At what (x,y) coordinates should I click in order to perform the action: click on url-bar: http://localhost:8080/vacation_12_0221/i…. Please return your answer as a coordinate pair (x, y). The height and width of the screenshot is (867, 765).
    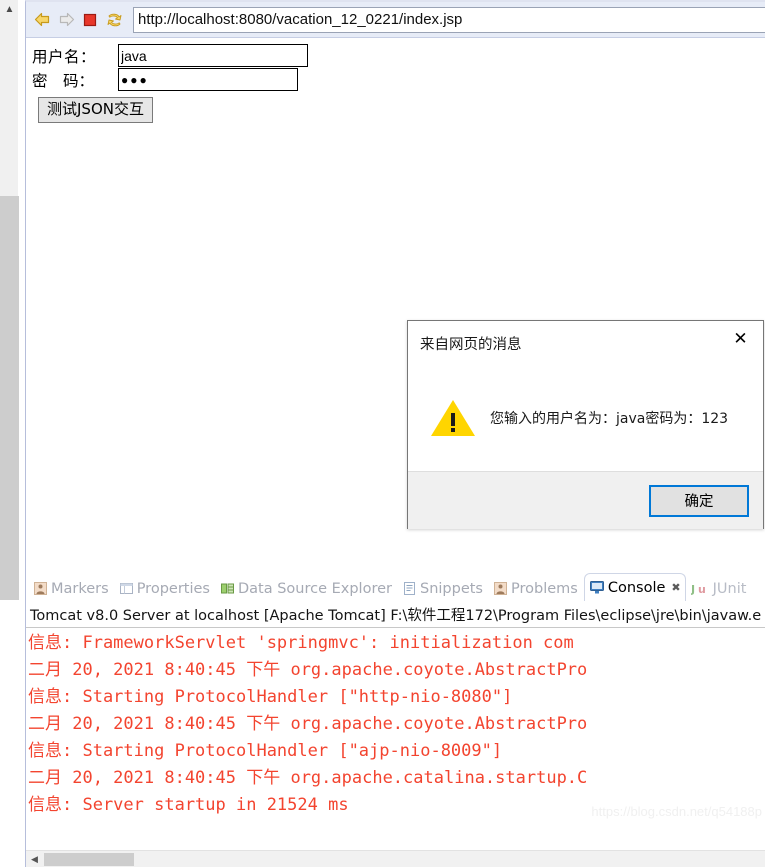
    Looking at the image, I should click on (449, 19).